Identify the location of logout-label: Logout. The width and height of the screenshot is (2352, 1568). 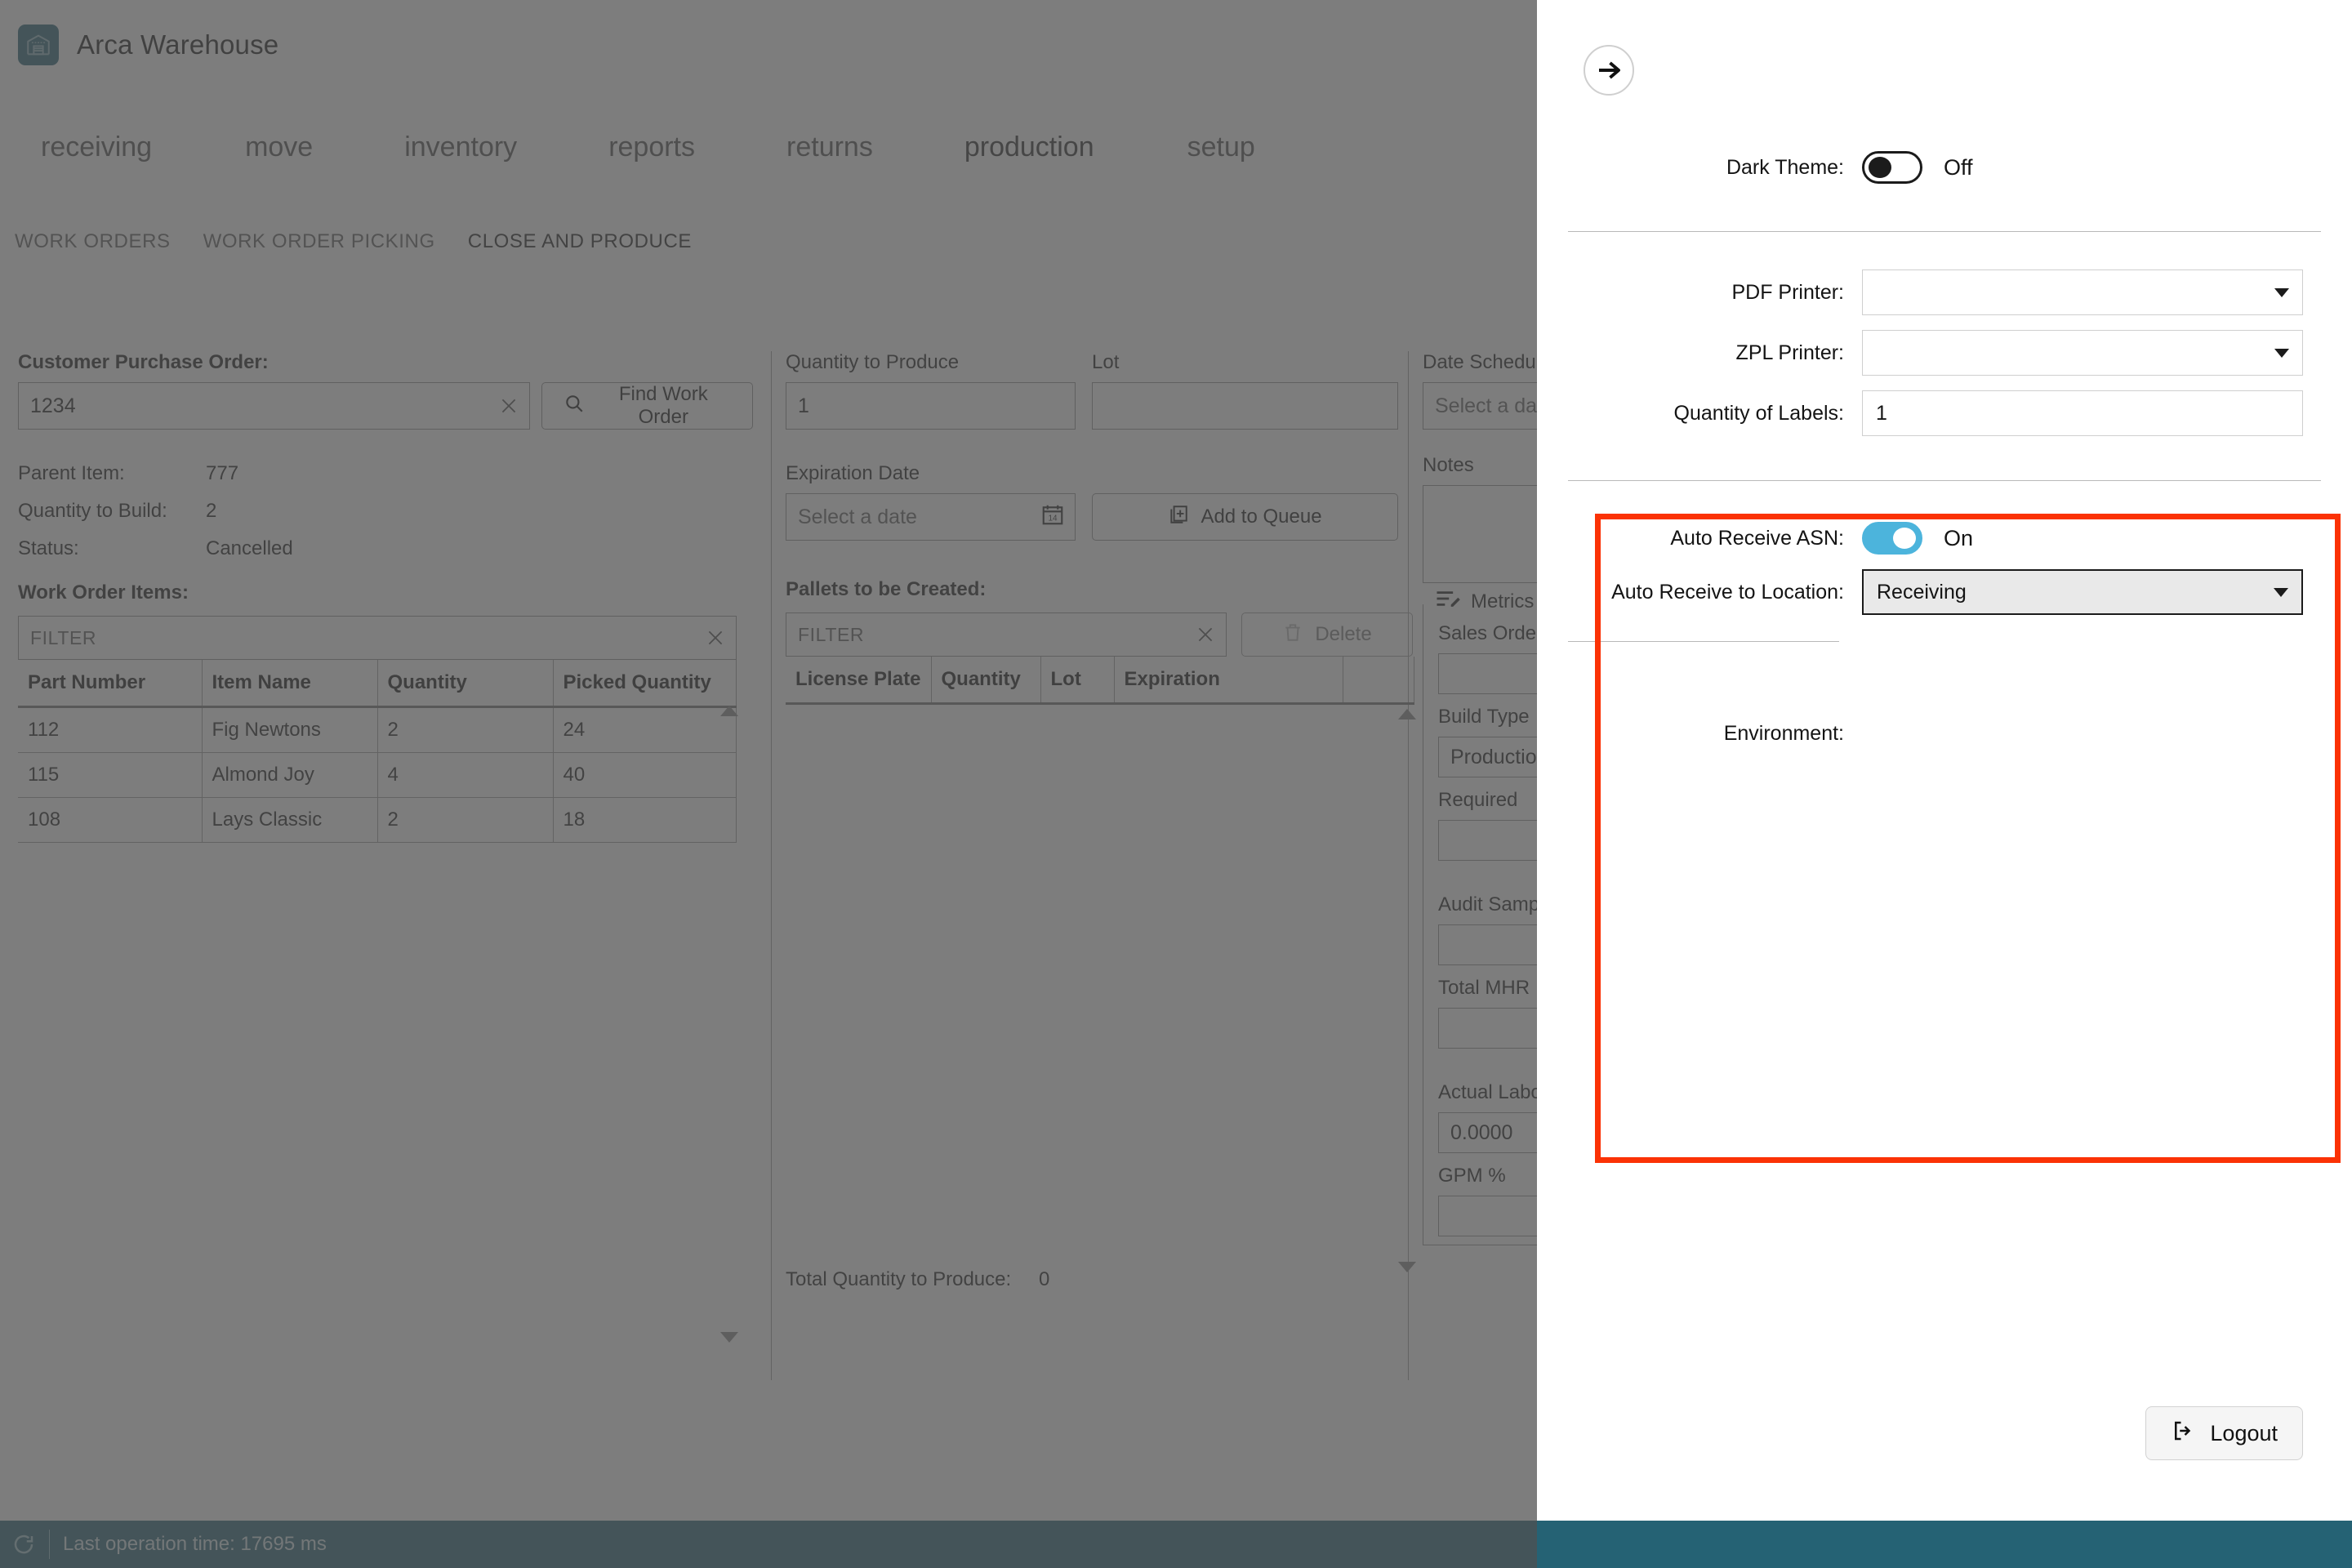
(2244, 1433).